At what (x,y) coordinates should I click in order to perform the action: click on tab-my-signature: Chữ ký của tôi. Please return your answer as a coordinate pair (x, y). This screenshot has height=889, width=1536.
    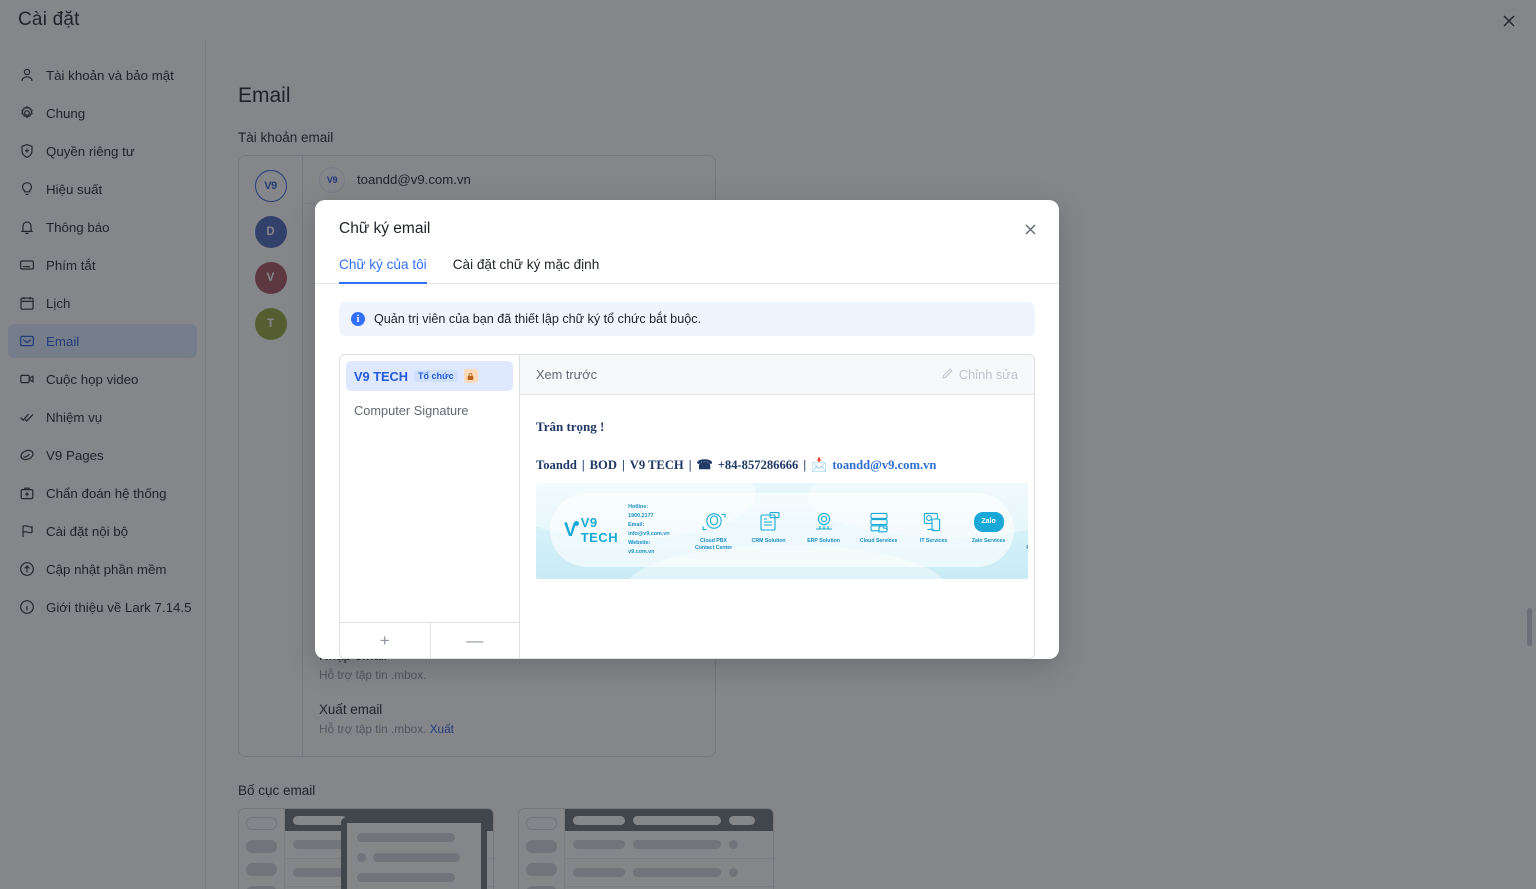
    Looking at the image, I should click on (383, 268).